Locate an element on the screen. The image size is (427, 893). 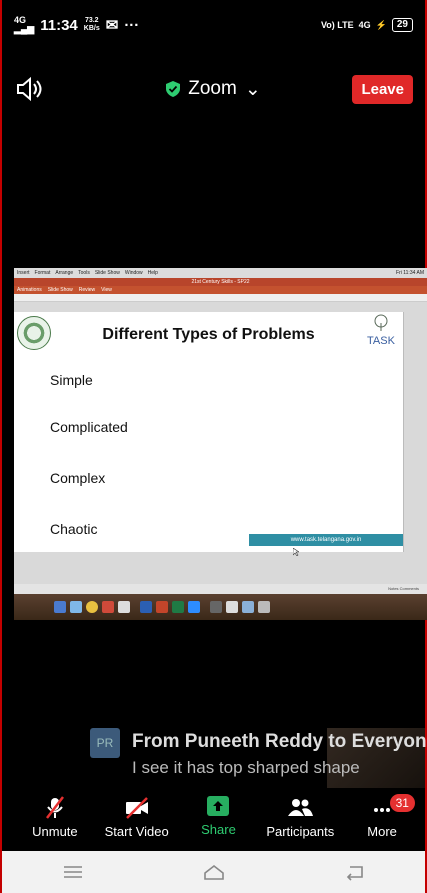
share-button: Share is located at coordinates (219, 821).